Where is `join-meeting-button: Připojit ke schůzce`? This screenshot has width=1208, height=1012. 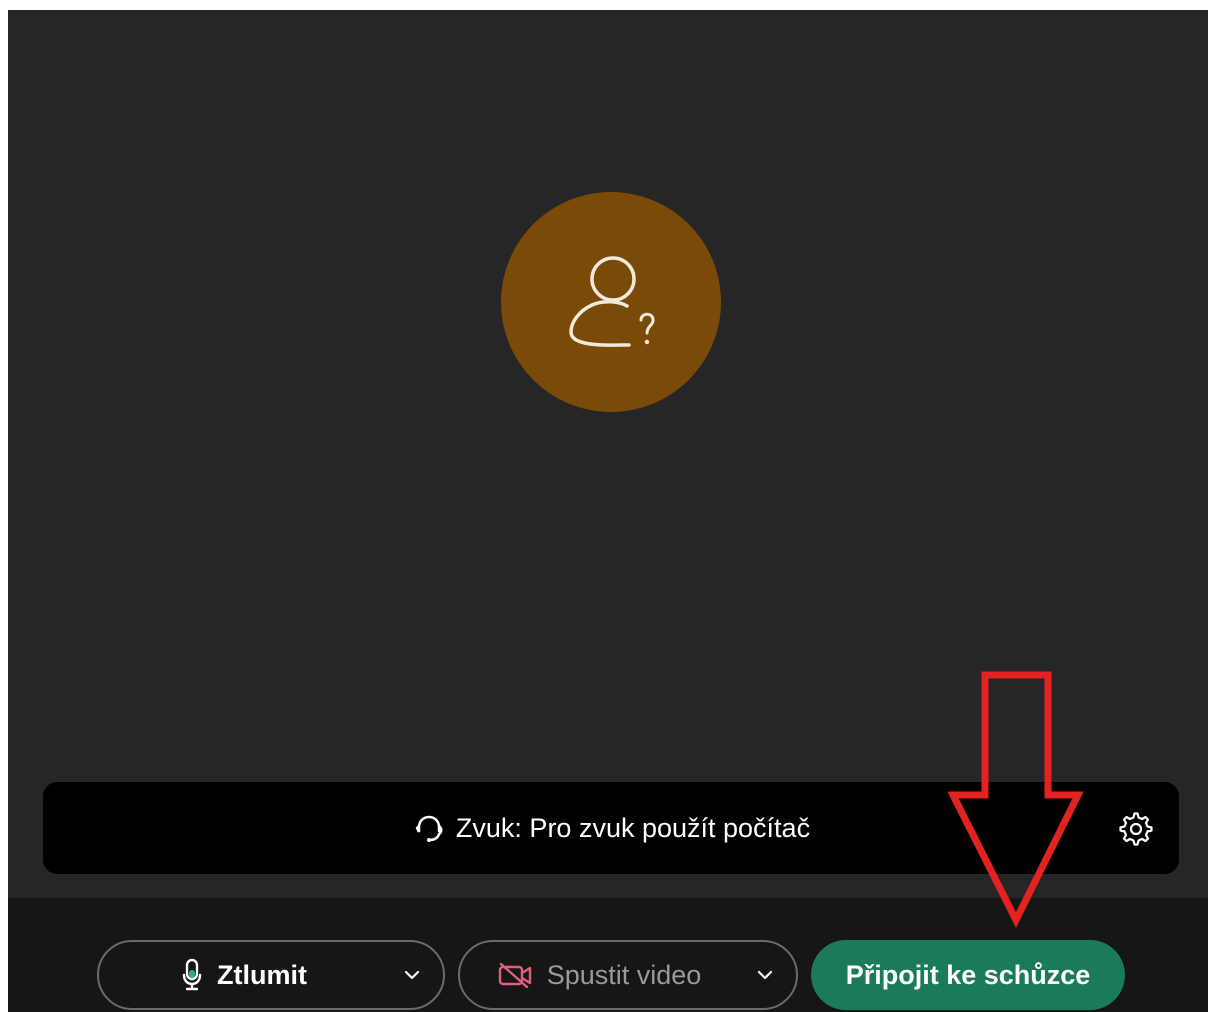 join-meeting-button: Připojit ke schůzce is located at coordinates (968, 975).